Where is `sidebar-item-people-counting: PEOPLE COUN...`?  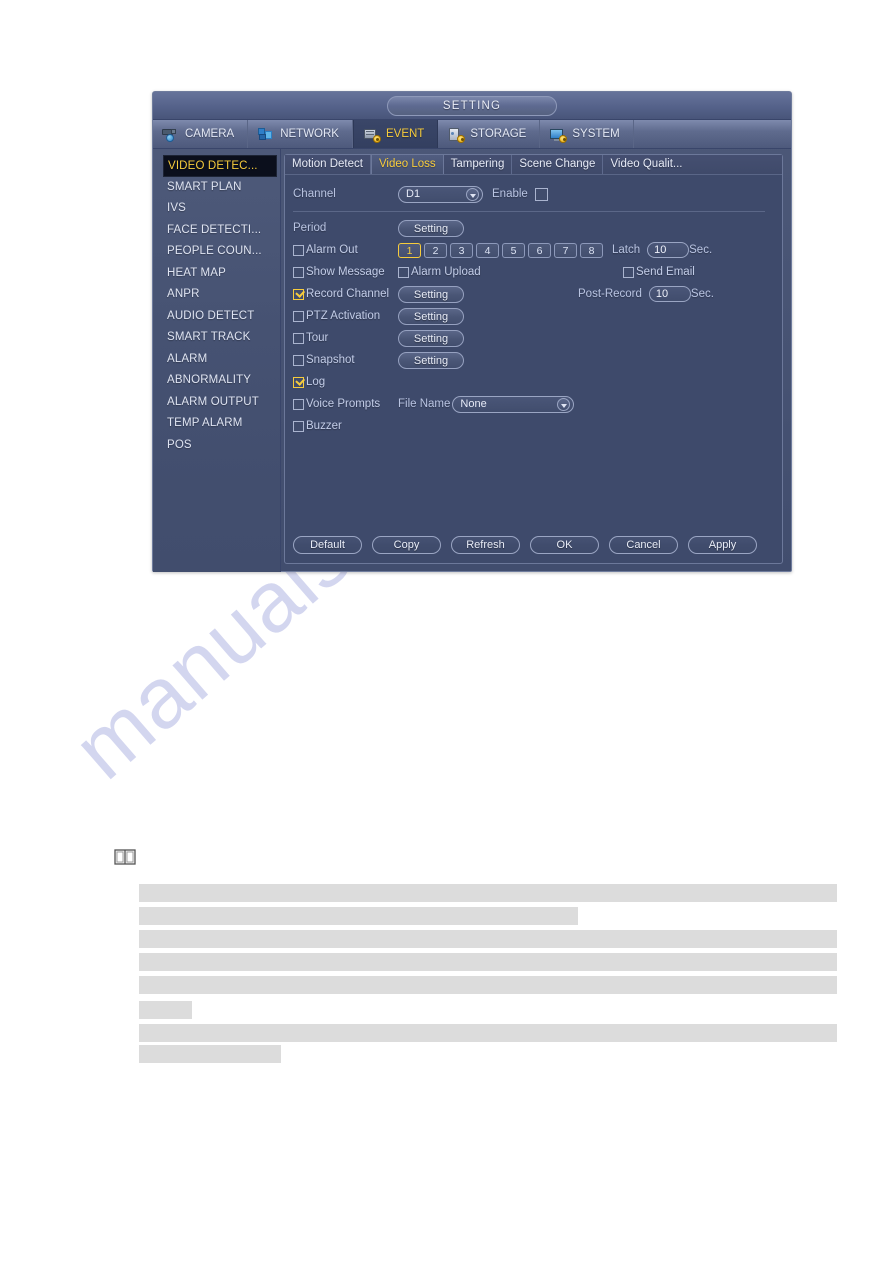 sidebar-item-people-counting: PEOPLE COUN... is located at coordinates (216, 252).